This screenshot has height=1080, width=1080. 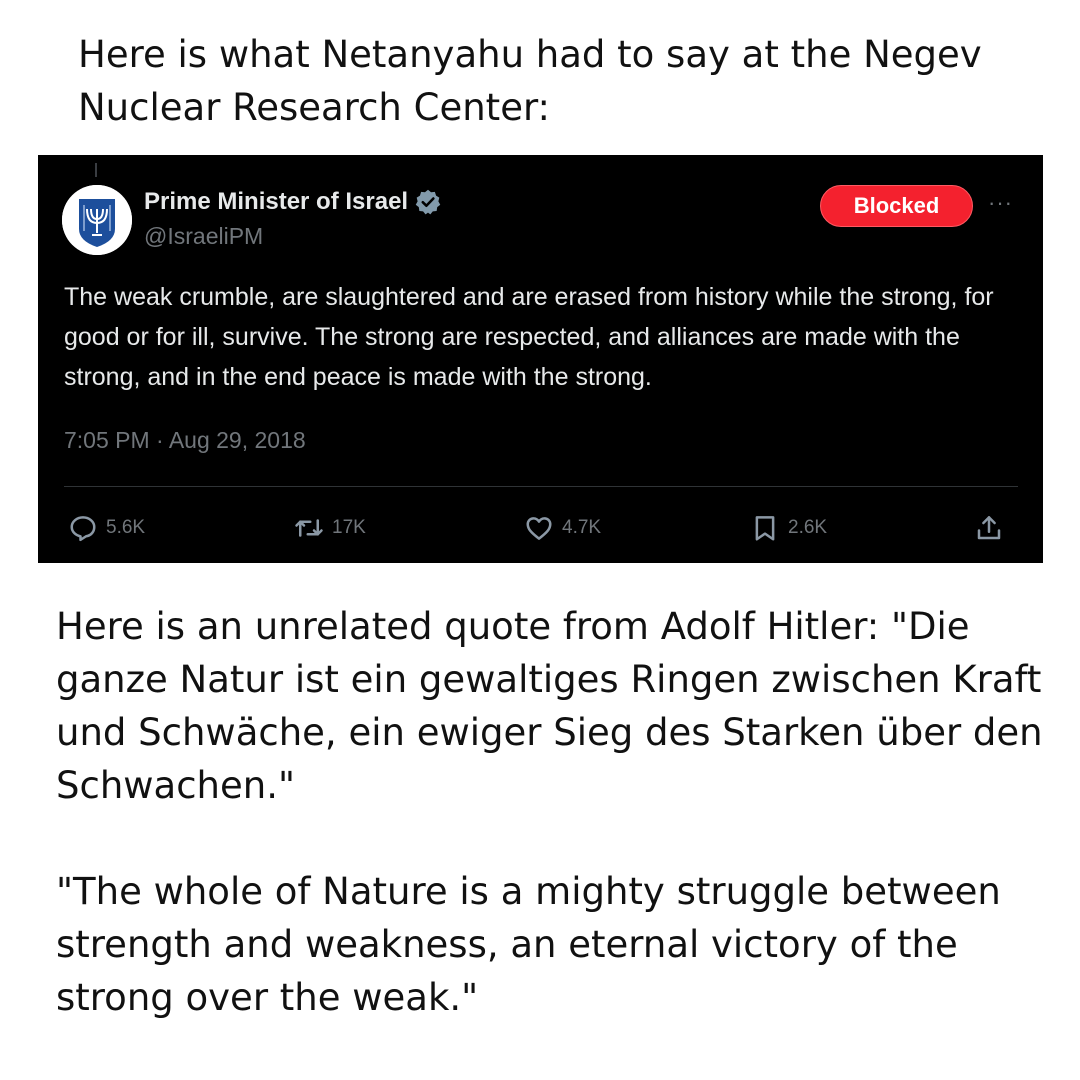 I want to click on author-name: Prime Minister of Israel, so click(x=276, y=202).